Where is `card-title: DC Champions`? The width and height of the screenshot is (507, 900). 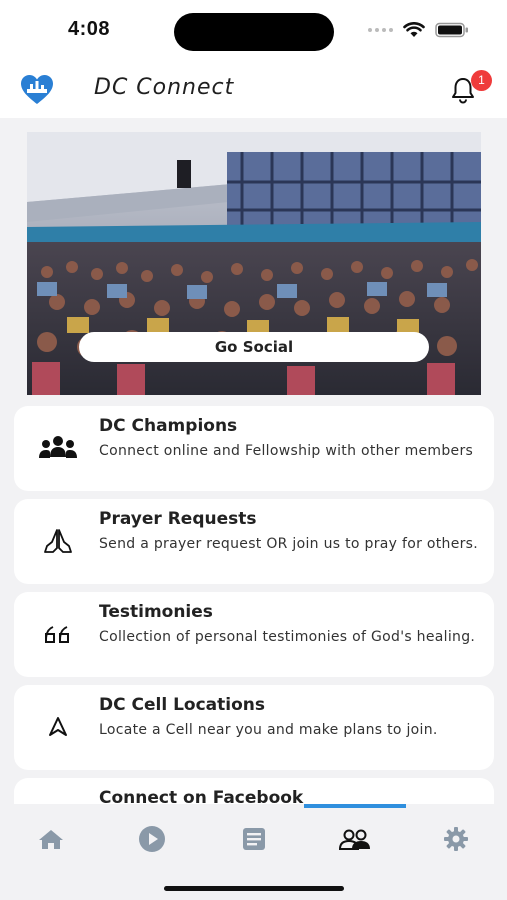
card-title: DC Champions is located at coordinates (168, 426).